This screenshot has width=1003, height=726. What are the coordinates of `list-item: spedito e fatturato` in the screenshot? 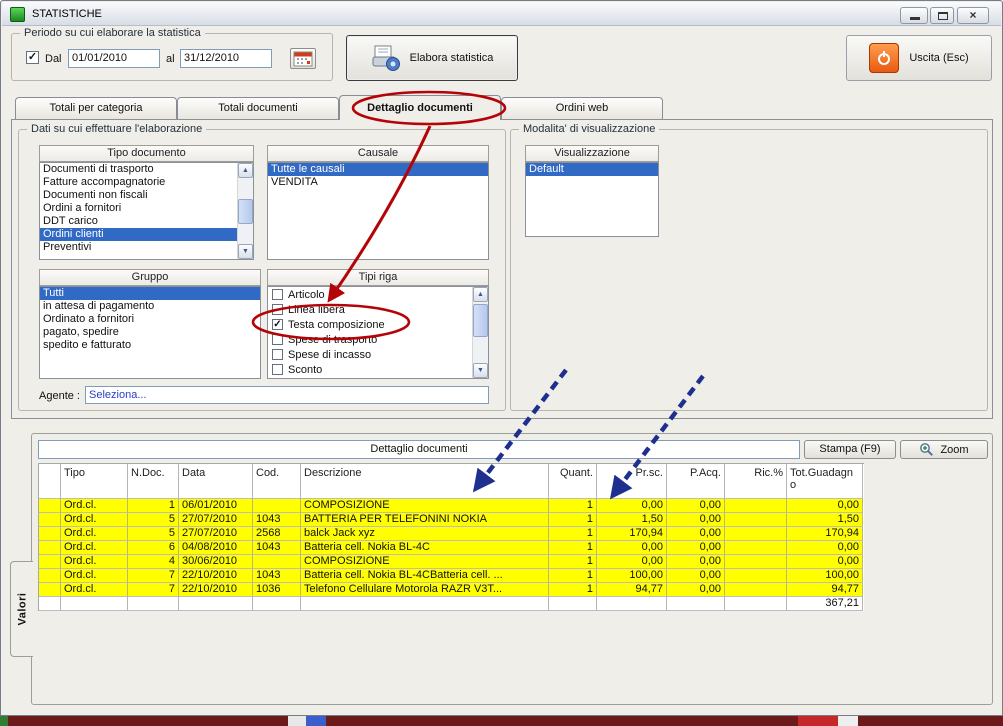 It's located at (150, 345).